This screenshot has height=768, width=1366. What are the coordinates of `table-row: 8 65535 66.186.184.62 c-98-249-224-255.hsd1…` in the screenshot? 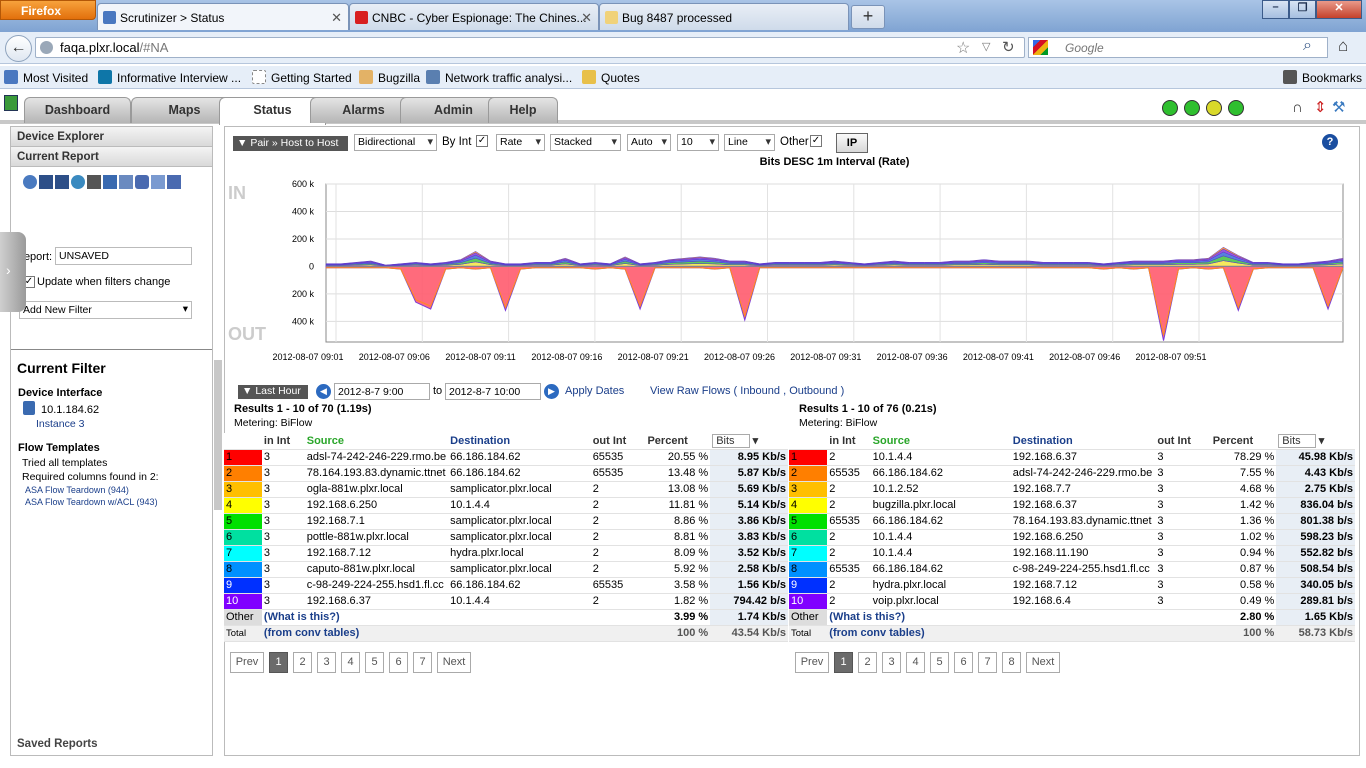 It's located at (1072, 569).